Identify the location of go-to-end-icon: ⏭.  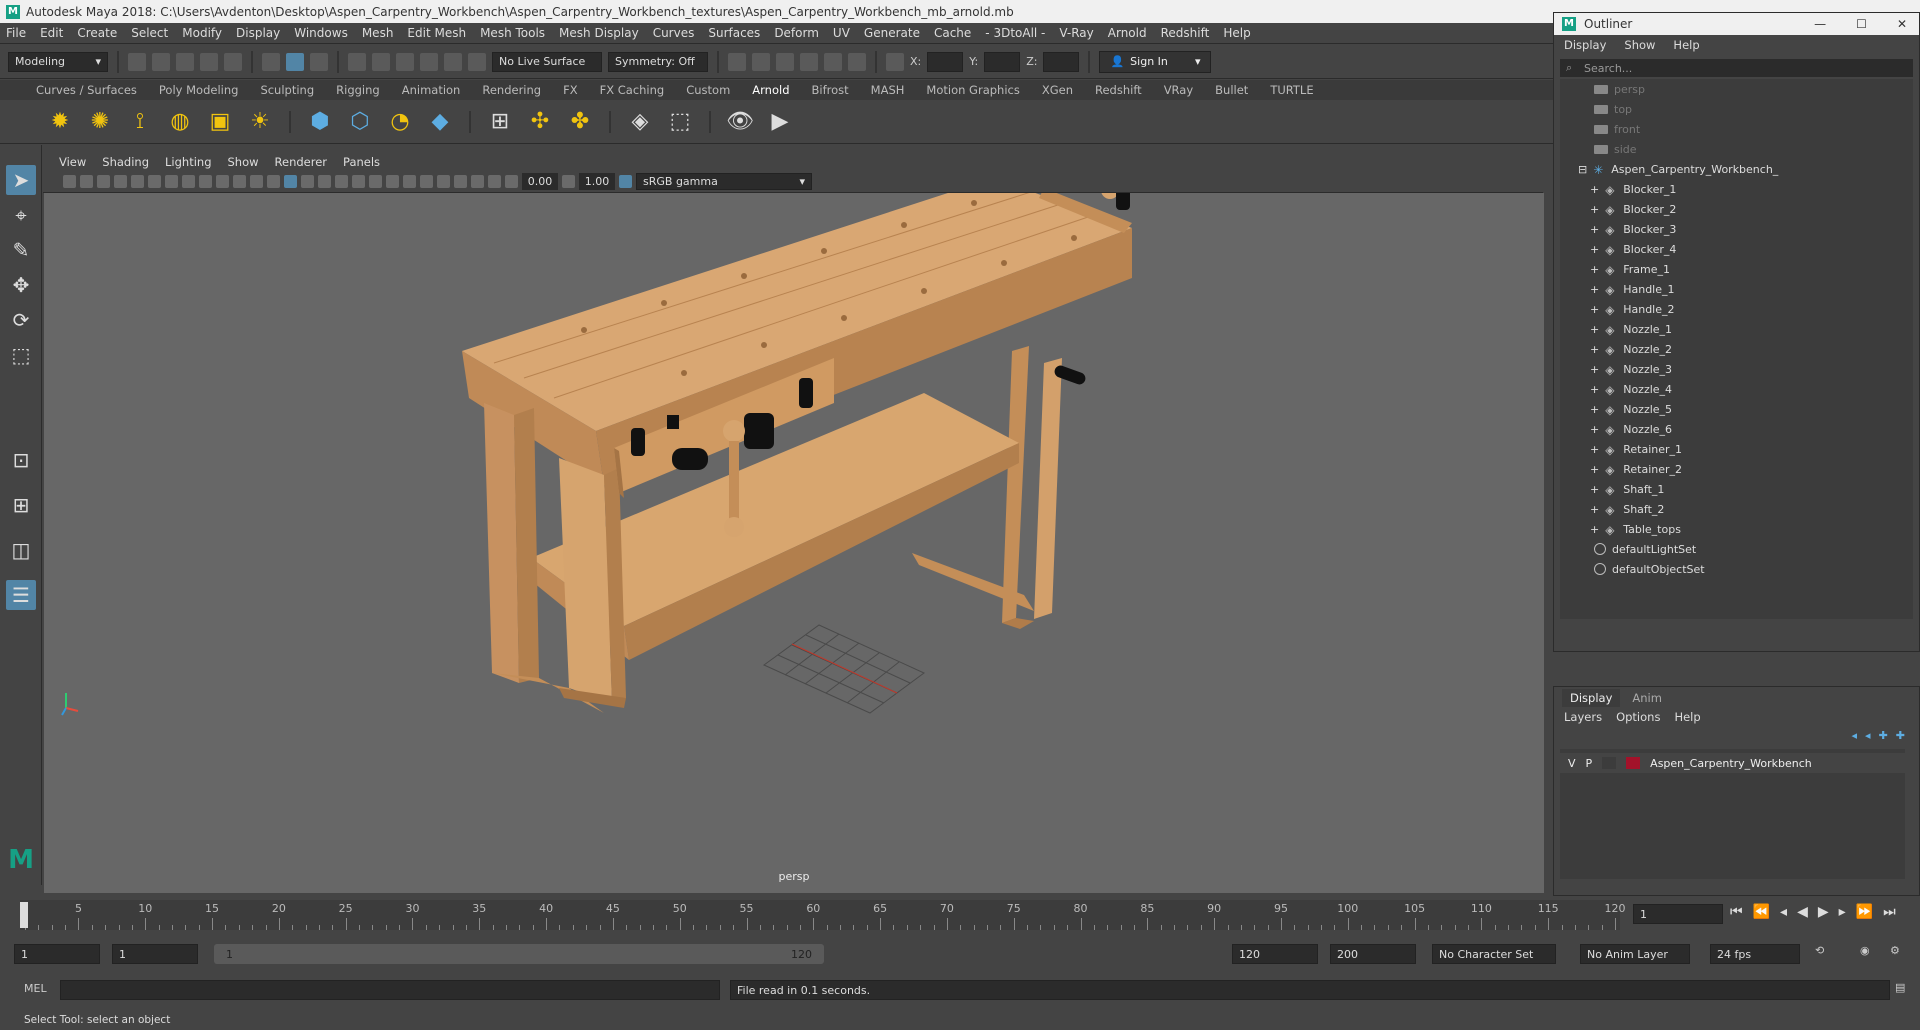
(1889, 912).